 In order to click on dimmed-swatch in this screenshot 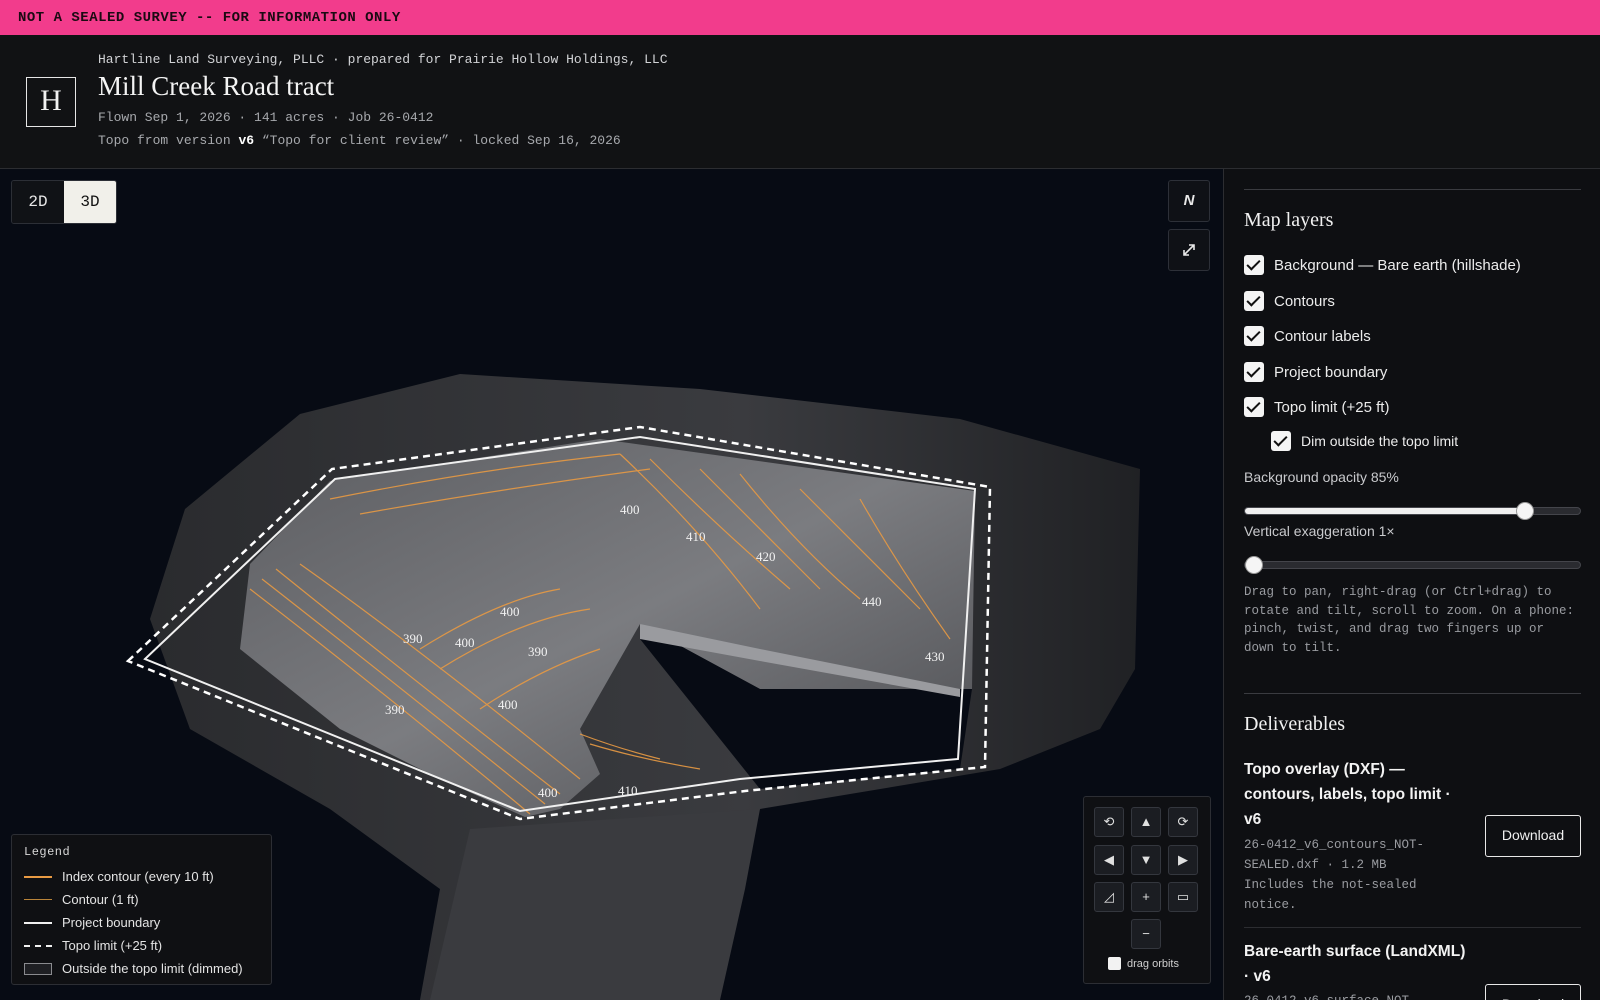, I will do `click(38, 968)`.